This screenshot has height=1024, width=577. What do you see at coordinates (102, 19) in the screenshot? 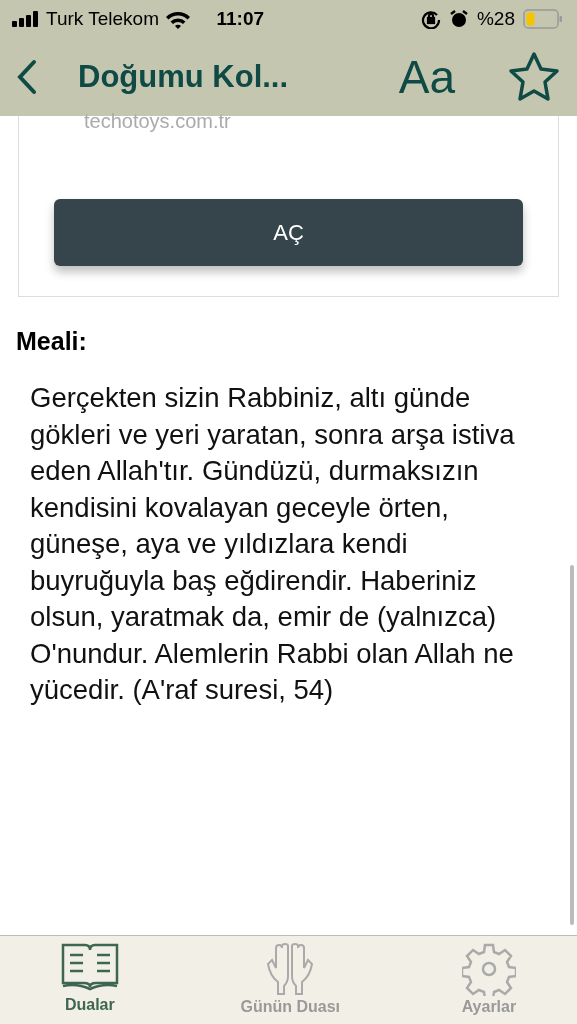
I see `carrier-name: Turk Telekom` at bounding box center [102, 19].